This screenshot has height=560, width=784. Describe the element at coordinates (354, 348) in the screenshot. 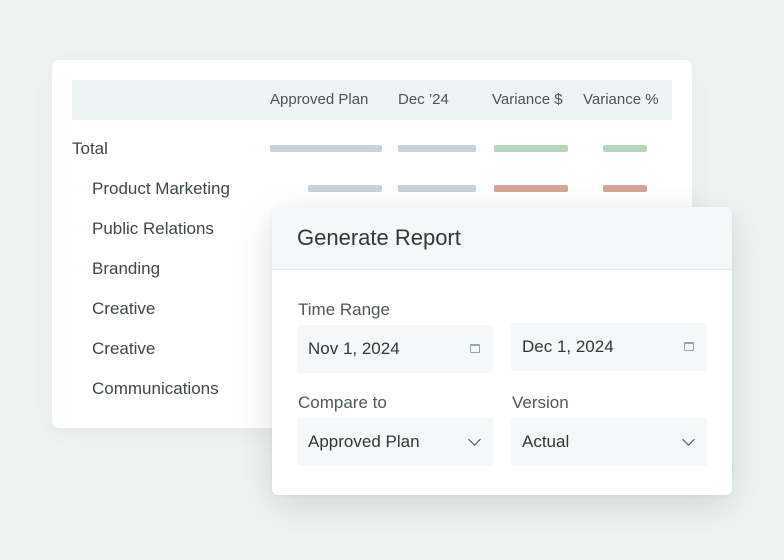

I see `start-date-value: Nov 1, 2024` at that location.